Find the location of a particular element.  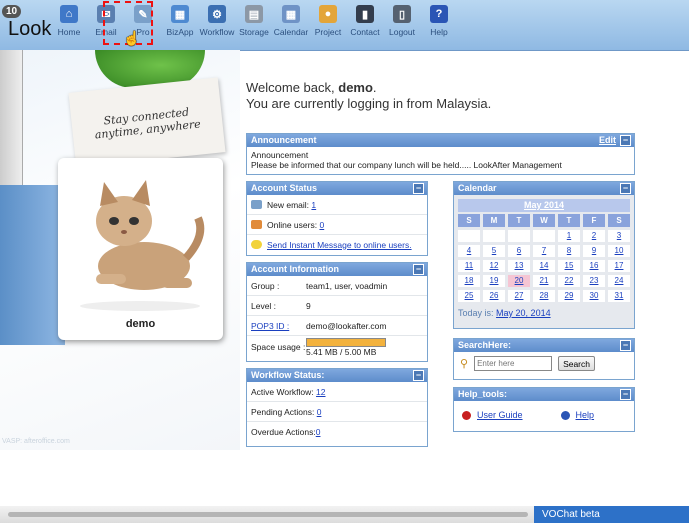

nav-project: ● Project is located at coordinates (328, 21).